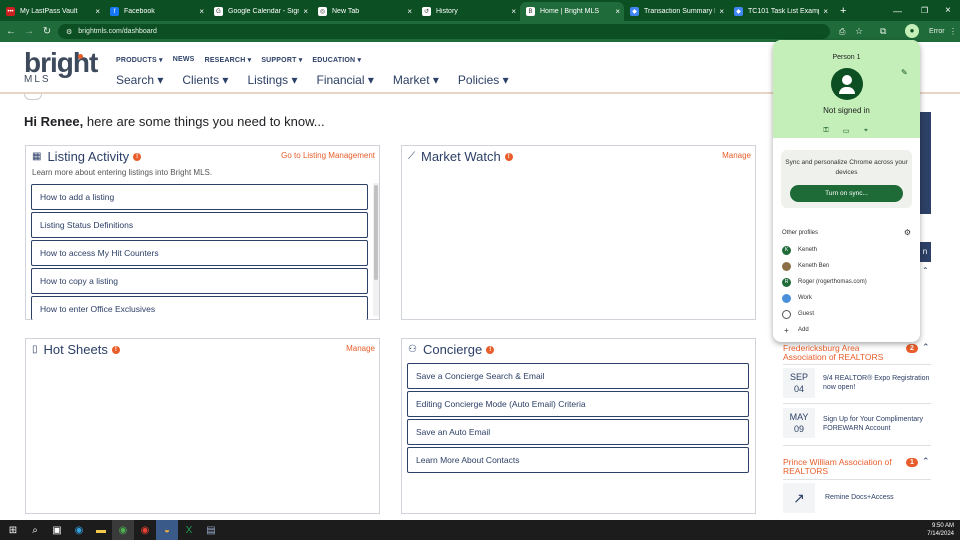  Describe the element at coordinates (139, 60) in the screenshot. I see `nav-products: PRODUCTS ▾` at that location.